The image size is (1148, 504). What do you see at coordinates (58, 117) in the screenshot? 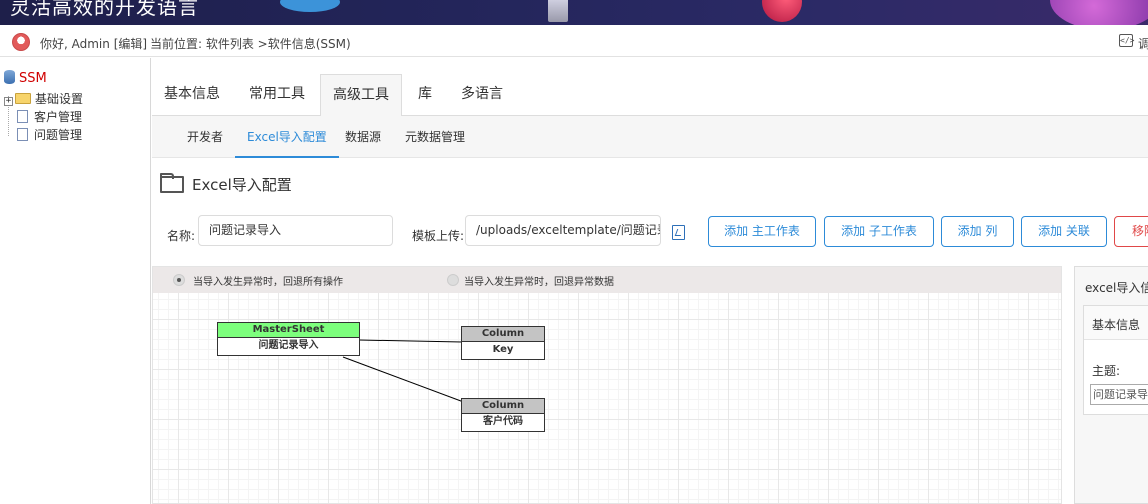
I see `tree-item-label: 客户管理` at bounding box center [58, 117].